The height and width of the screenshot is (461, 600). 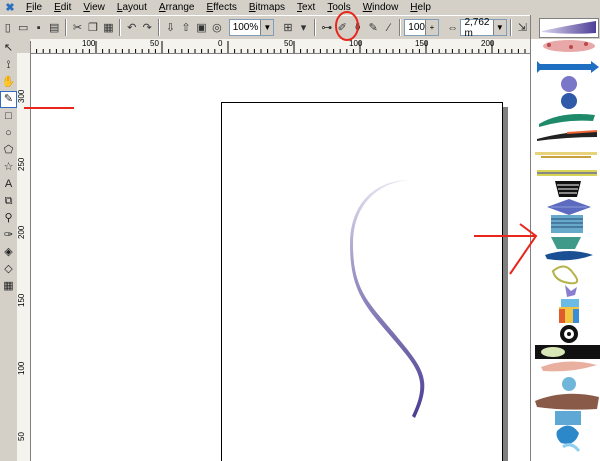 I want to click on brush-stroke-preview, so click(x=565, y=27).